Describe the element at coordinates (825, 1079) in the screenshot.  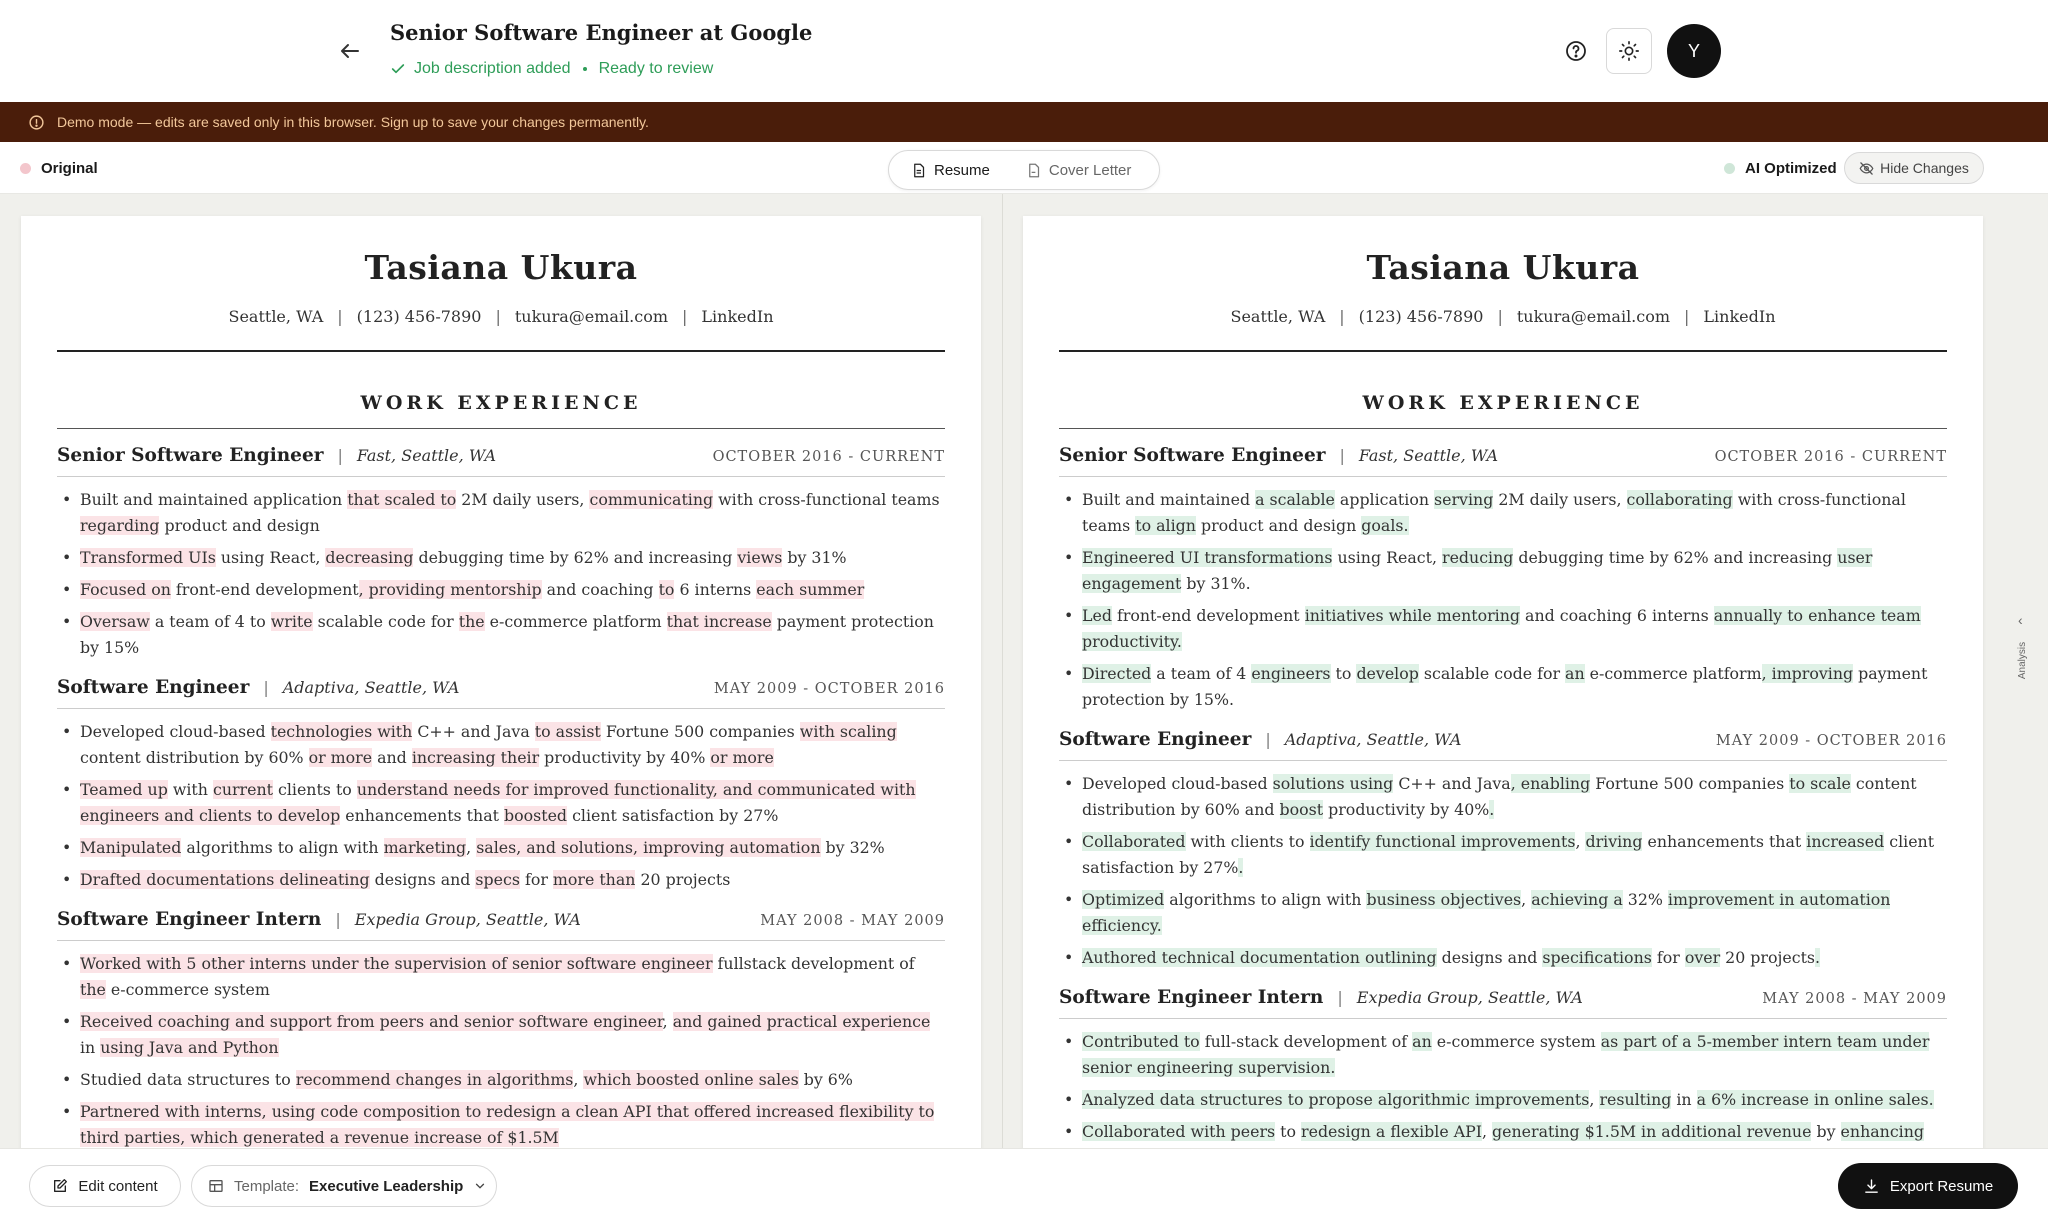
I see `unchanged-text: by 6%` at that location.